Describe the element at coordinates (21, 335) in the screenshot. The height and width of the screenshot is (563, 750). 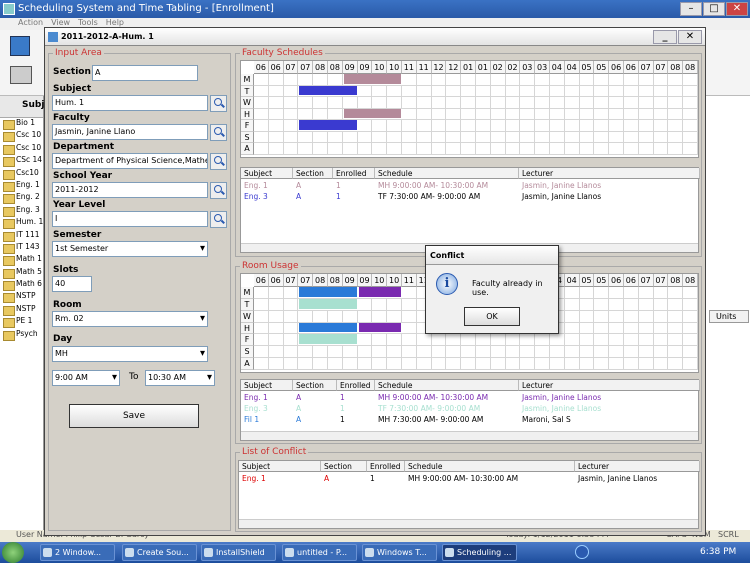
I see `subject-list-item: Psych` at that location.